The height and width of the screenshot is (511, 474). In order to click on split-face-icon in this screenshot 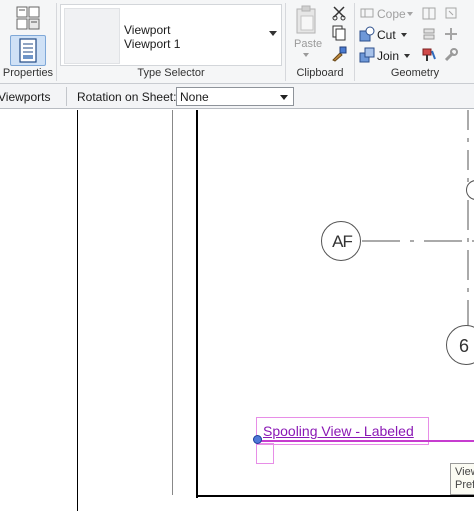, I will do `click(429, 13)`.